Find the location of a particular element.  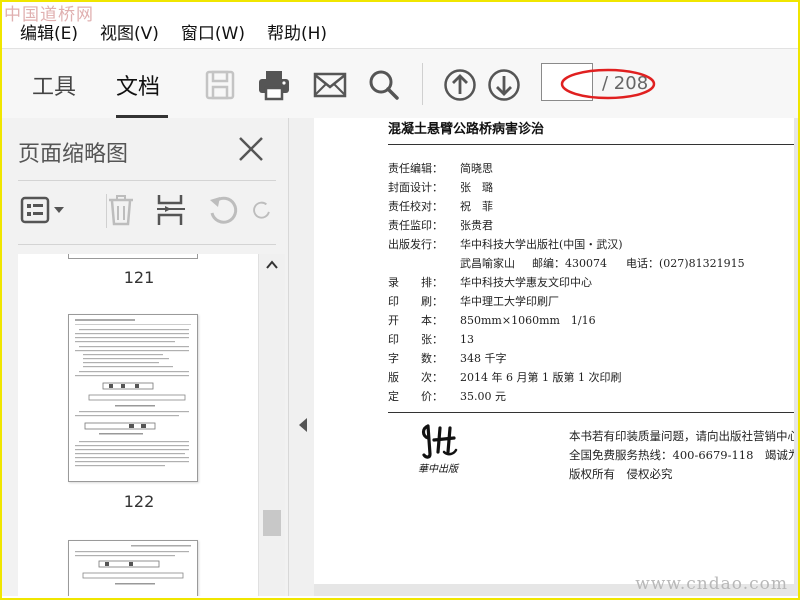

menu-bar: 编辑(E) 视图(V) 窗口(W) 帮助(H) is located at coordinates (400, 31).